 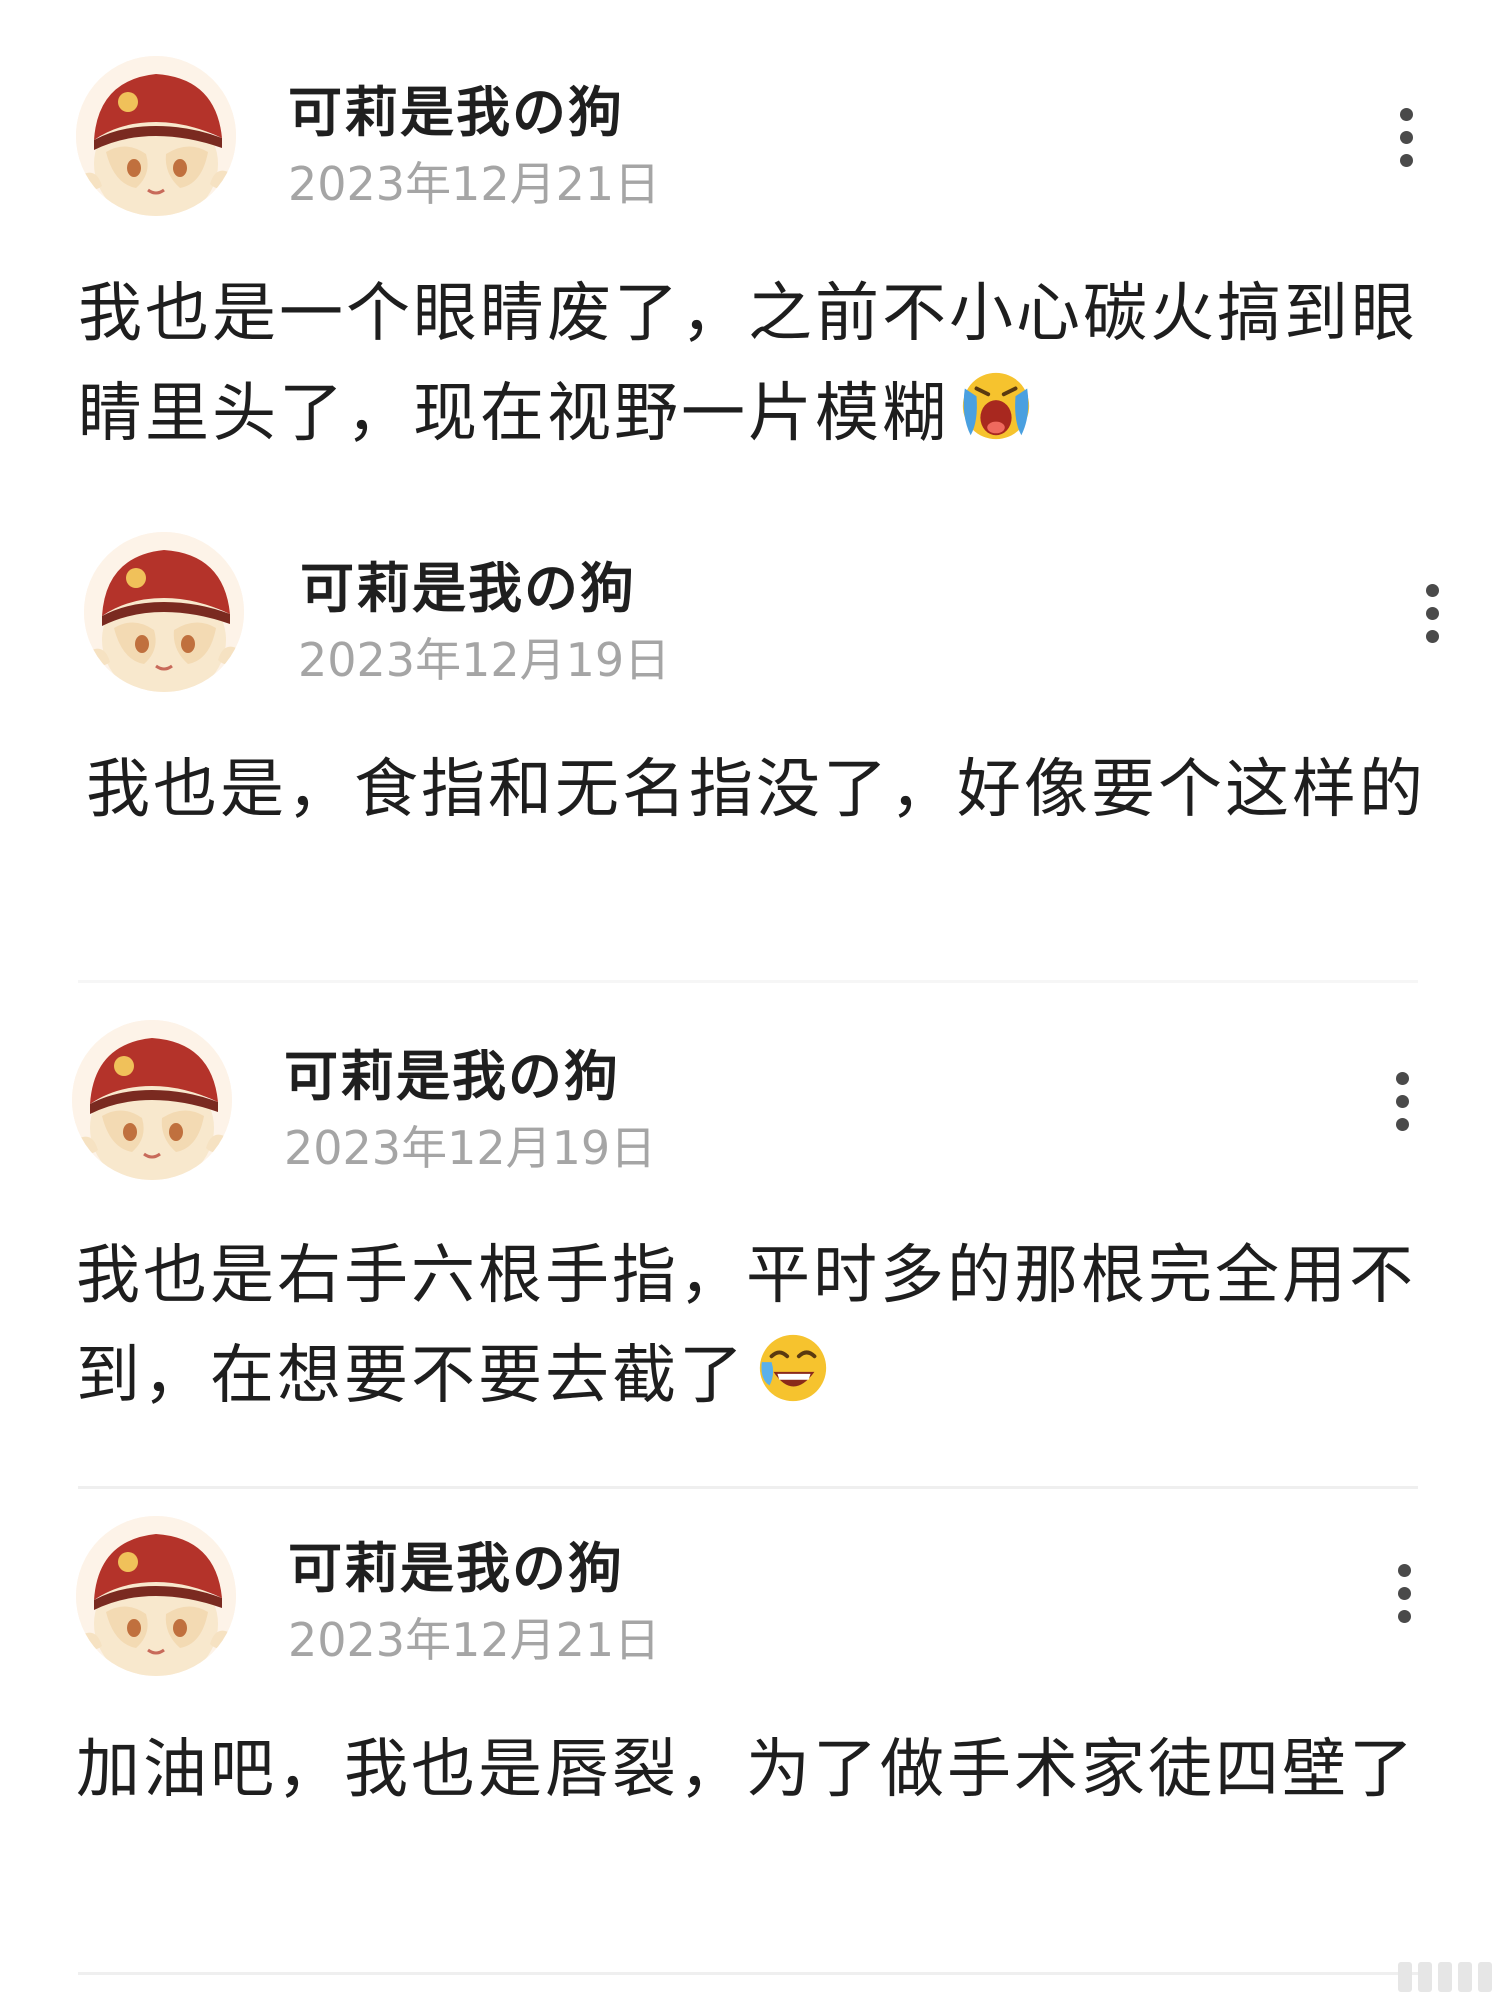 What do you see at coordinates (793, 1368) in the screenshot?
I see `laughing-face-icon` at bounding box center [793, 1368].